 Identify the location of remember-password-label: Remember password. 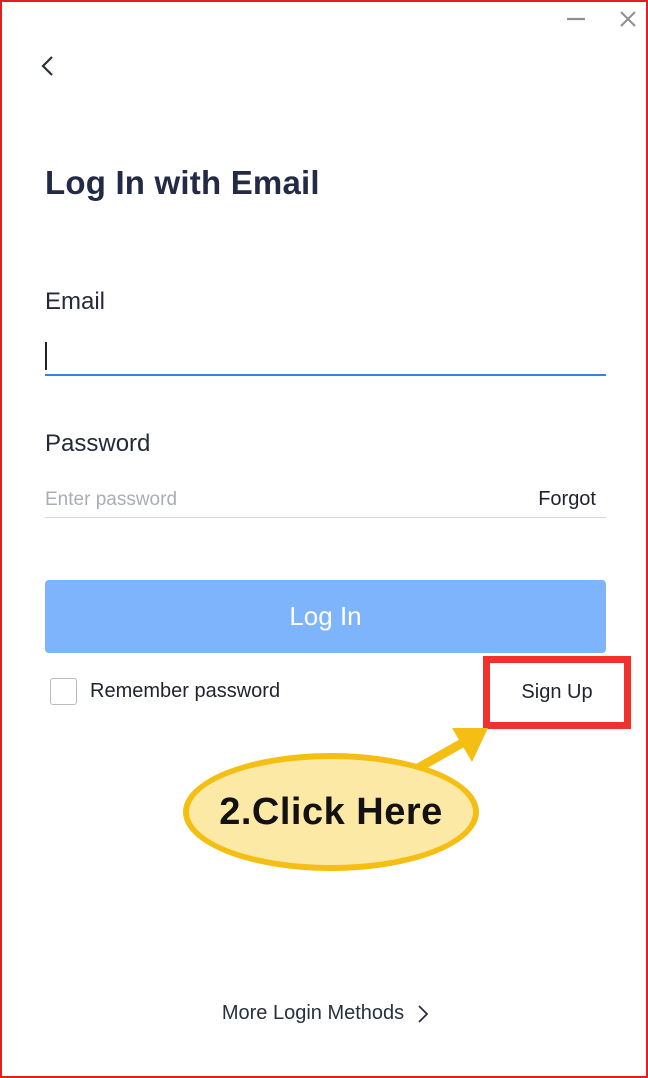
(185, 690).